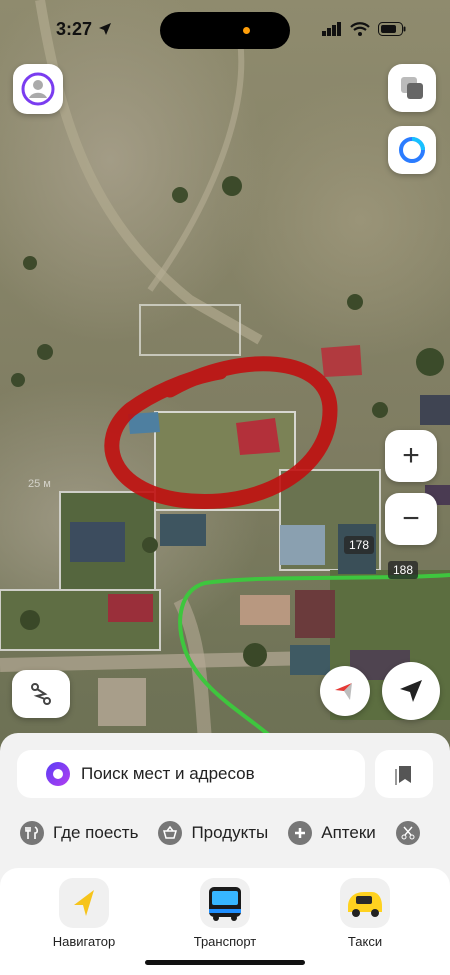 The width and height of the screenshot is (450, 975). I want to click on category-barber, so click(412, 833).